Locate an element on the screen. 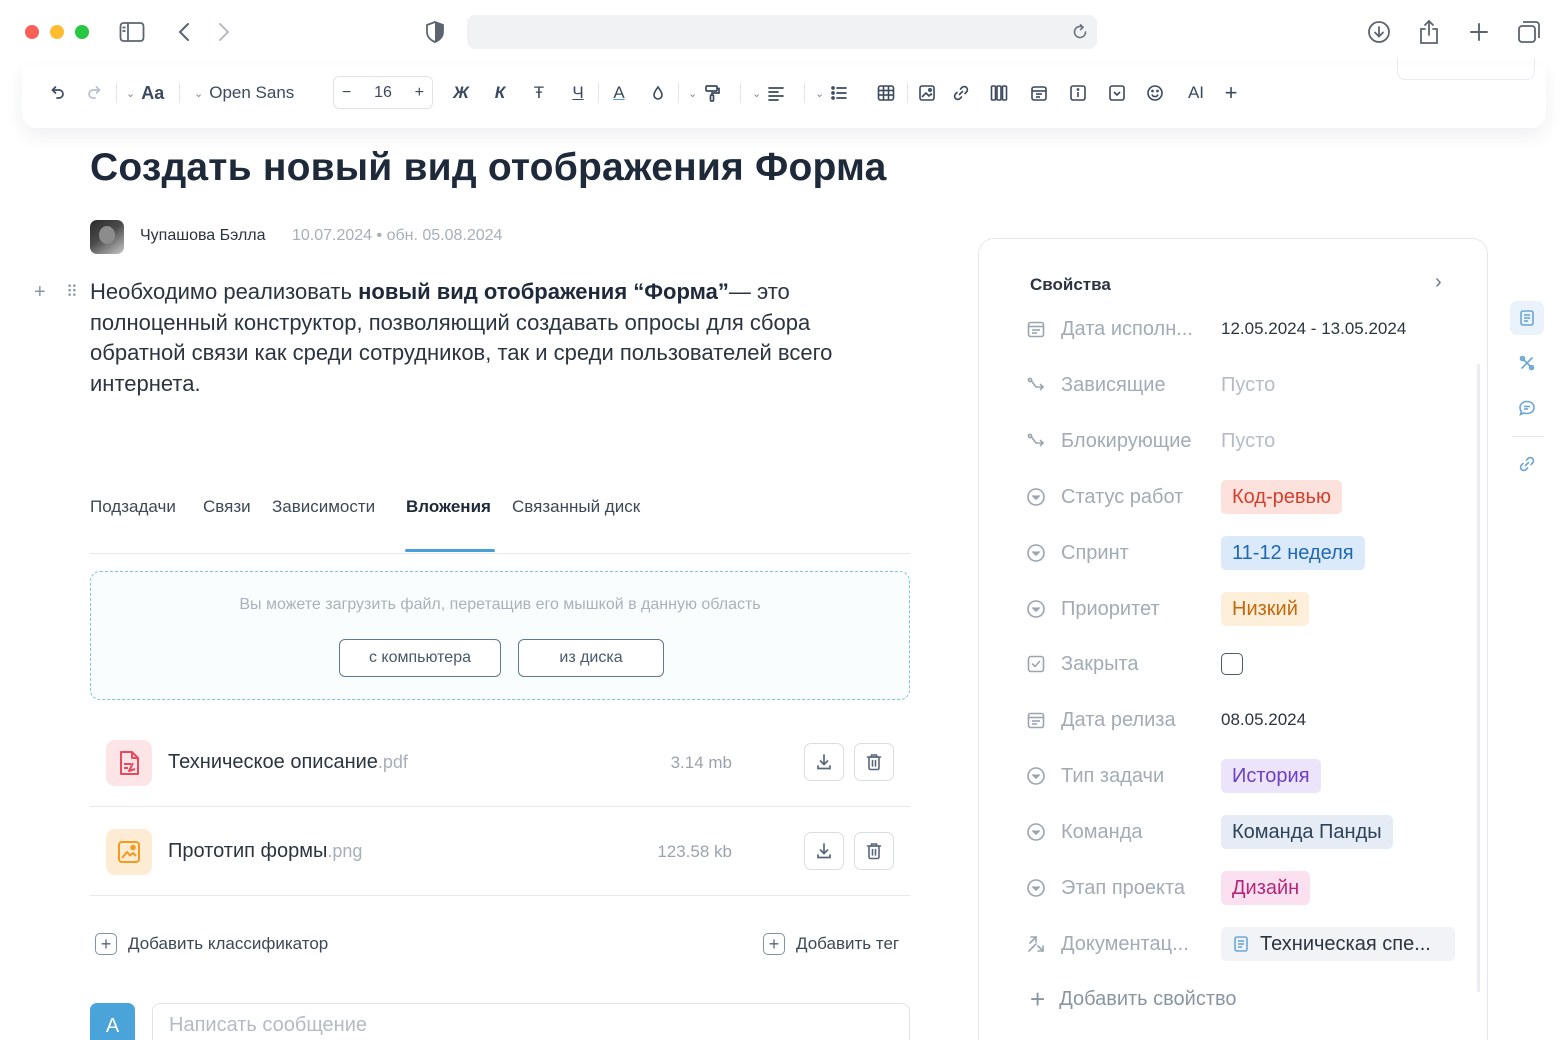 This screenshot has width=1564, height=1040. property-row: Зависящие Пусто is located at coordinates (1245, 385).